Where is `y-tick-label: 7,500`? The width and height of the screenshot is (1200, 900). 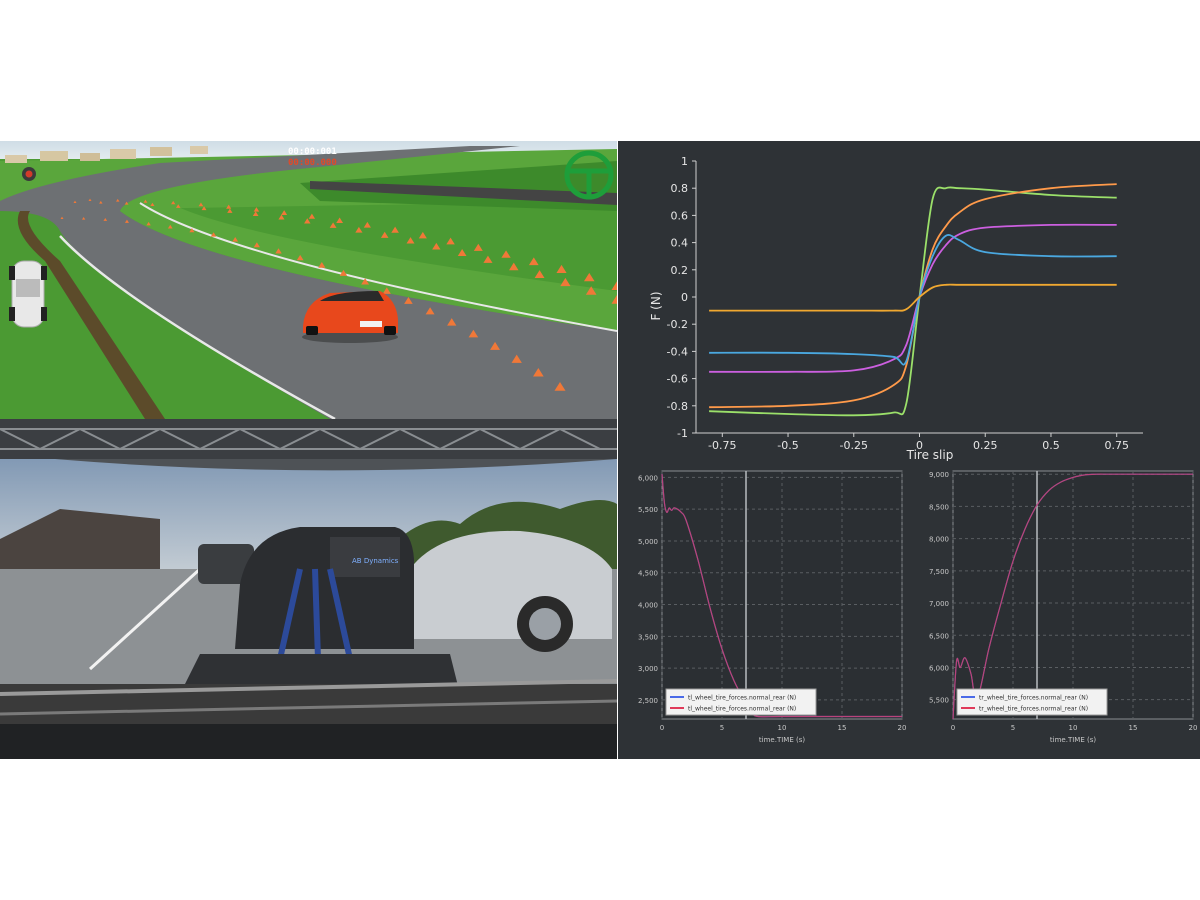 y-tick-label: 7,500 is located at coordinates (939, 572).